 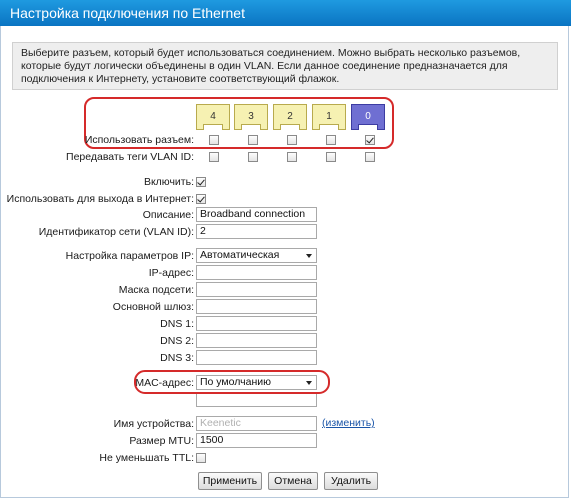 What do you see at coordinates (256, 323) in the screenshot?
I see `dns1-input` at bounding box center [256, 323].